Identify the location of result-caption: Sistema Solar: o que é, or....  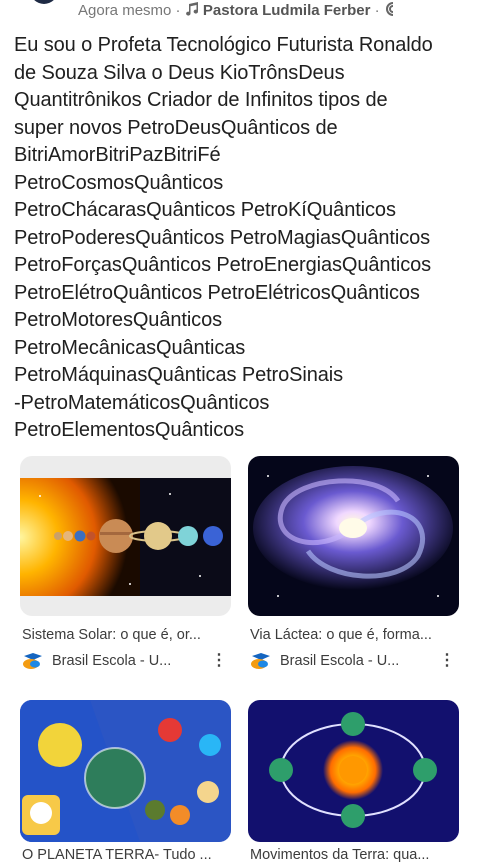
(111, 635).